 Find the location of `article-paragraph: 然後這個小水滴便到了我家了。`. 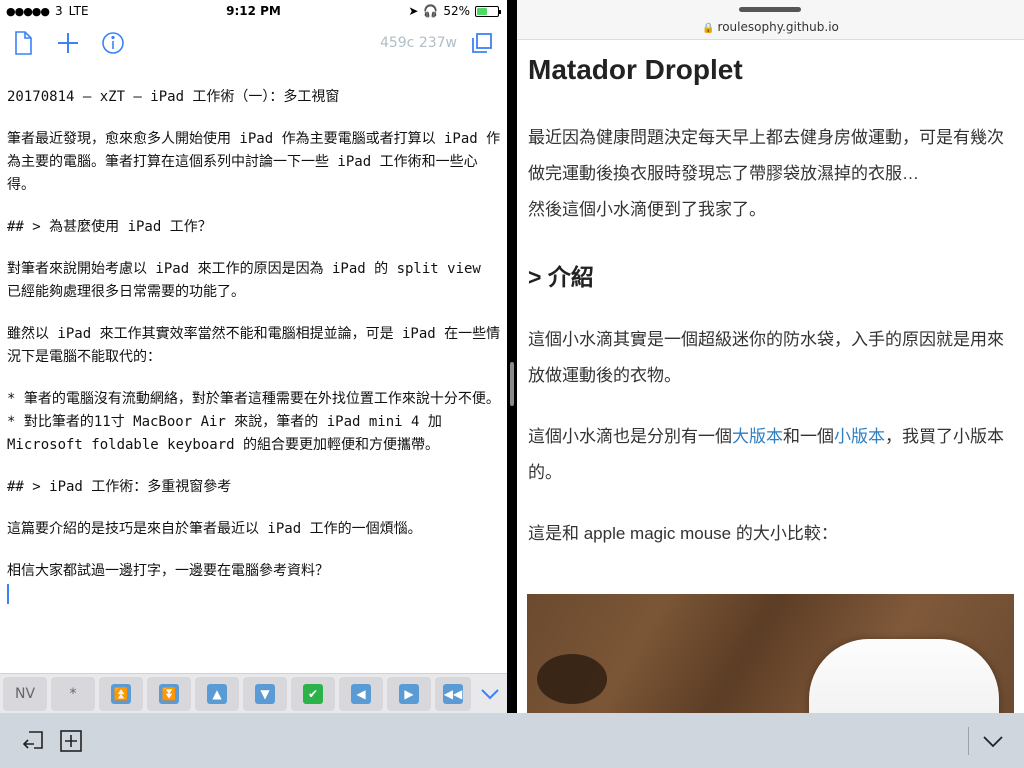

article-paragraph: 然後這個小水滴便到了我家了。 is located at coordinates (647, 209).